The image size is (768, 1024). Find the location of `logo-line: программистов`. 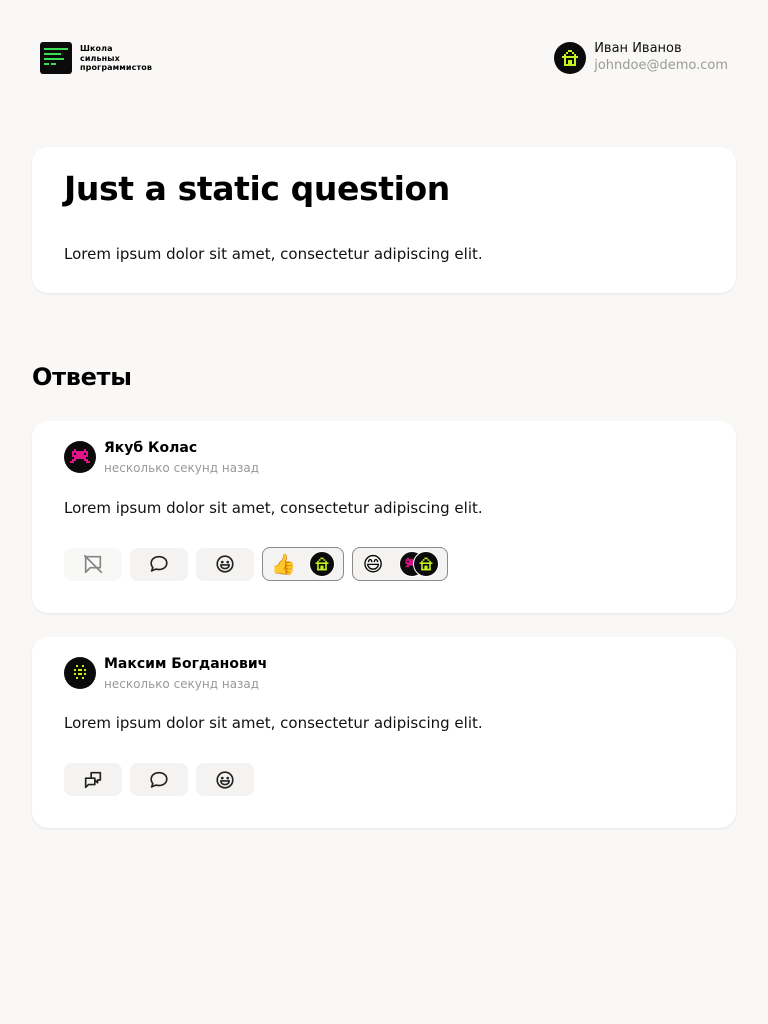

logo-line: программистов is located at coordinates (116, 67).